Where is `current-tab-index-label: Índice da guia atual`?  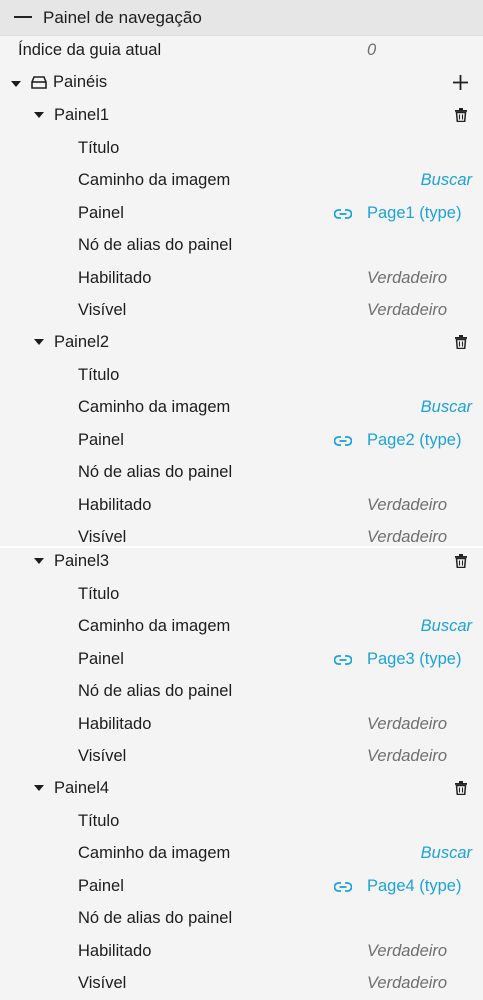 current-tab-index-label: Índice da guia atual is located at coordinates (90, 50).